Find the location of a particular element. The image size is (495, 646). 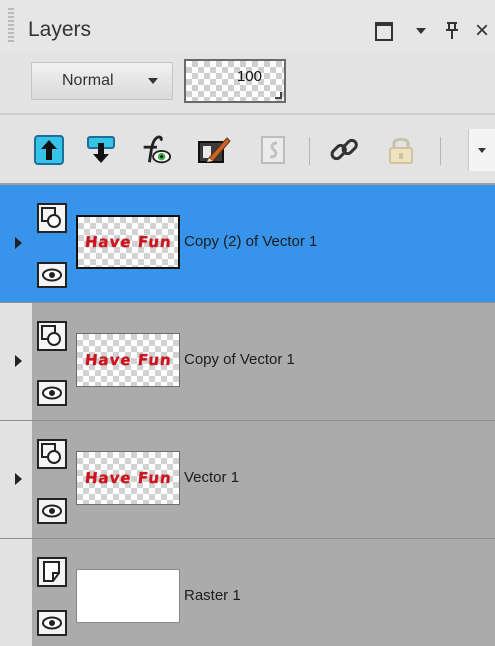

resize-grip-icon is located at coordinates (278, 95).